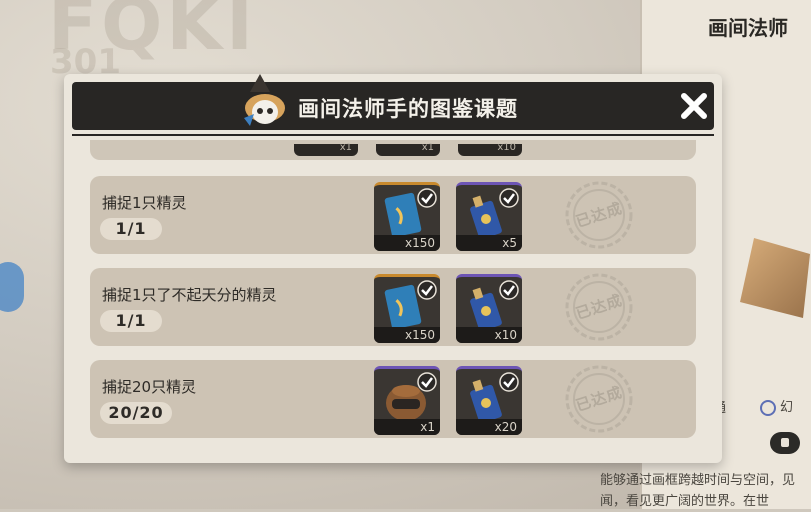 The width and height of the screenshot is (811, 512). I want to click on background-creature-left, so click(12, 287).